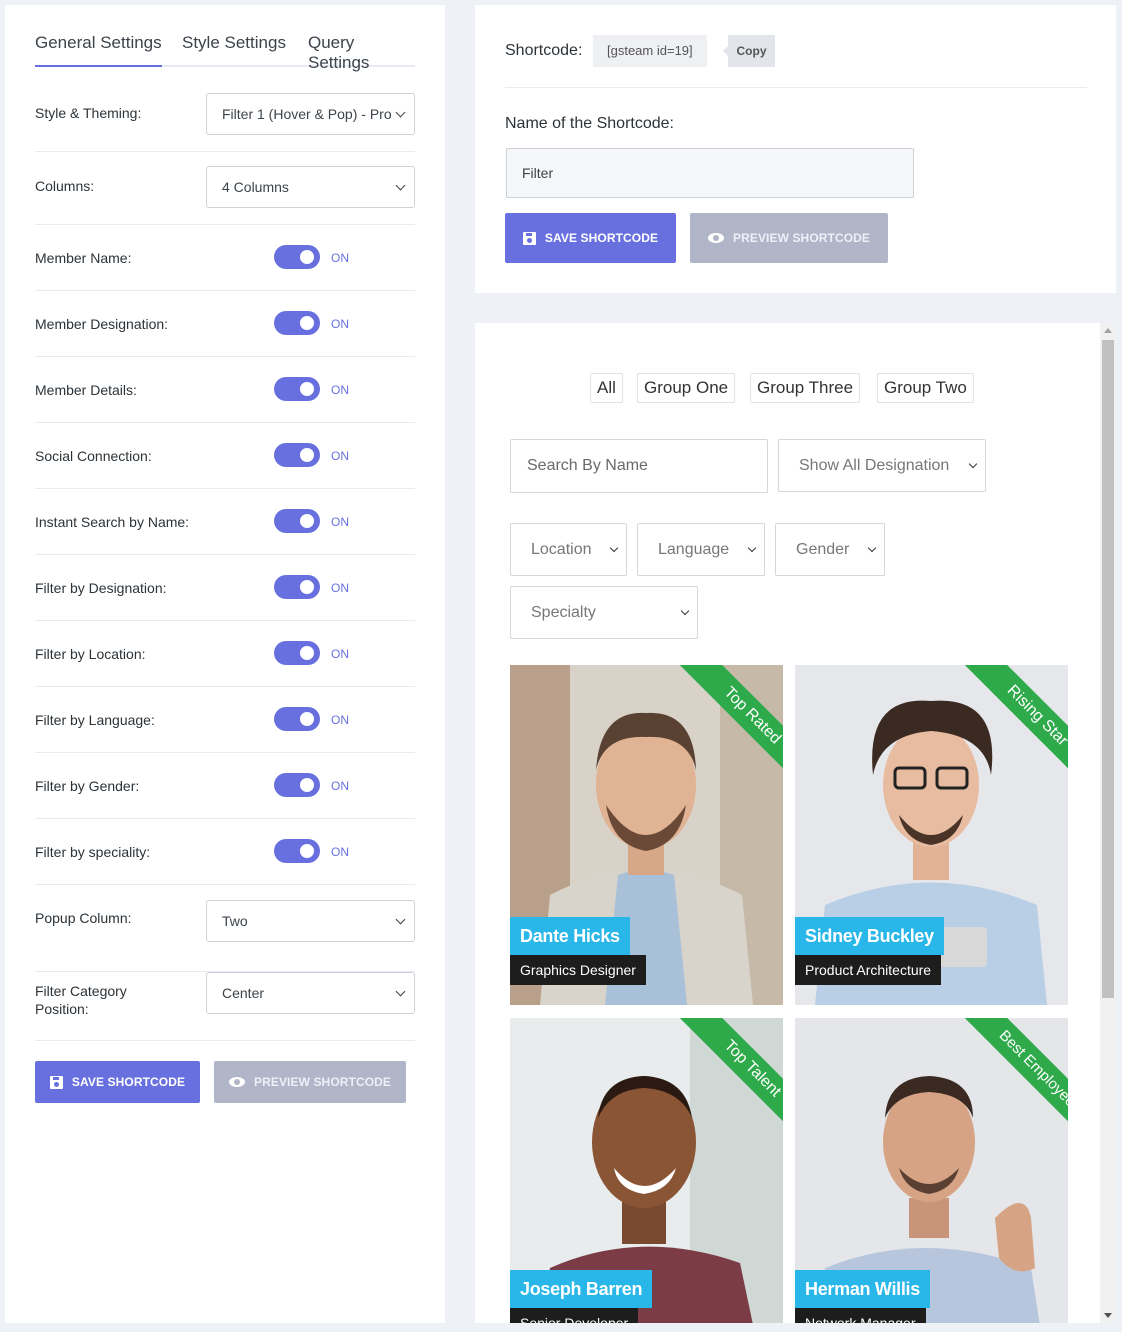 The width and height of the screenshot is (1122, 1332). I want to click on columns-row: Columns: 4 Columns, so click(225, 188).